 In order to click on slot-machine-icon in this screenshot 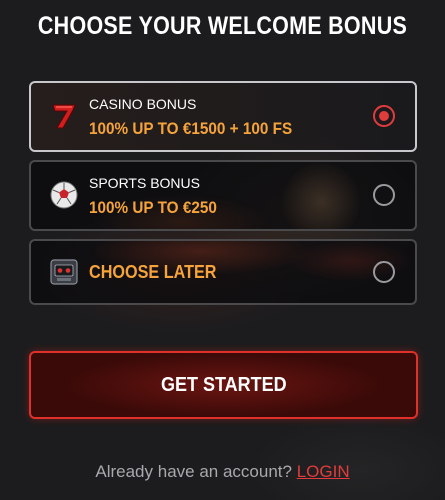, I will do `click(64, 272)`.